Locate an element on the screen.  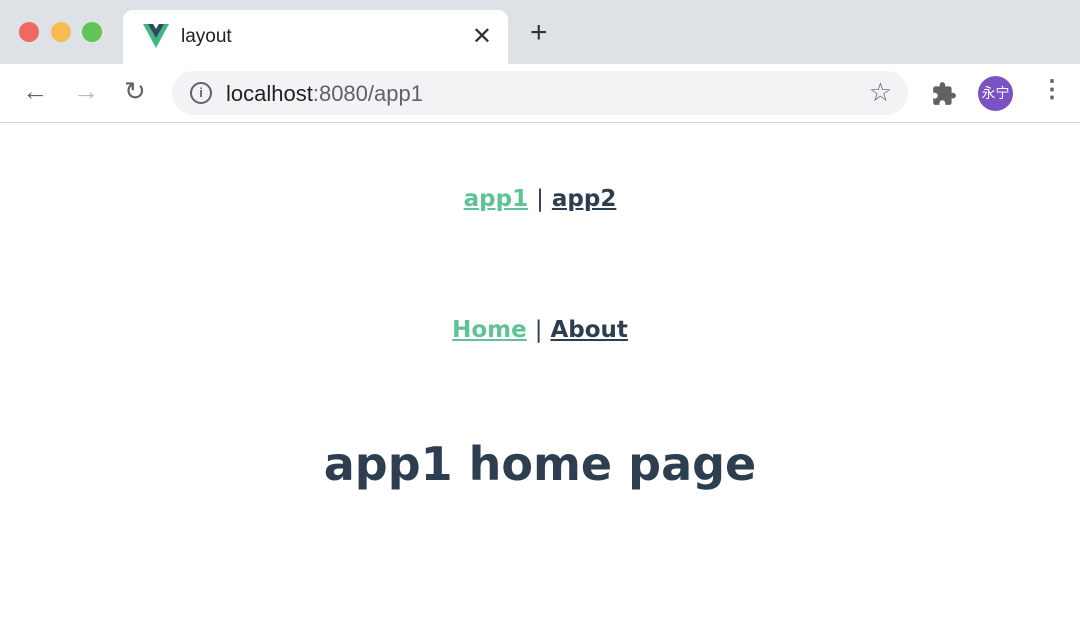
extensions-puzzle-icon is located at coordinates (944, 94).